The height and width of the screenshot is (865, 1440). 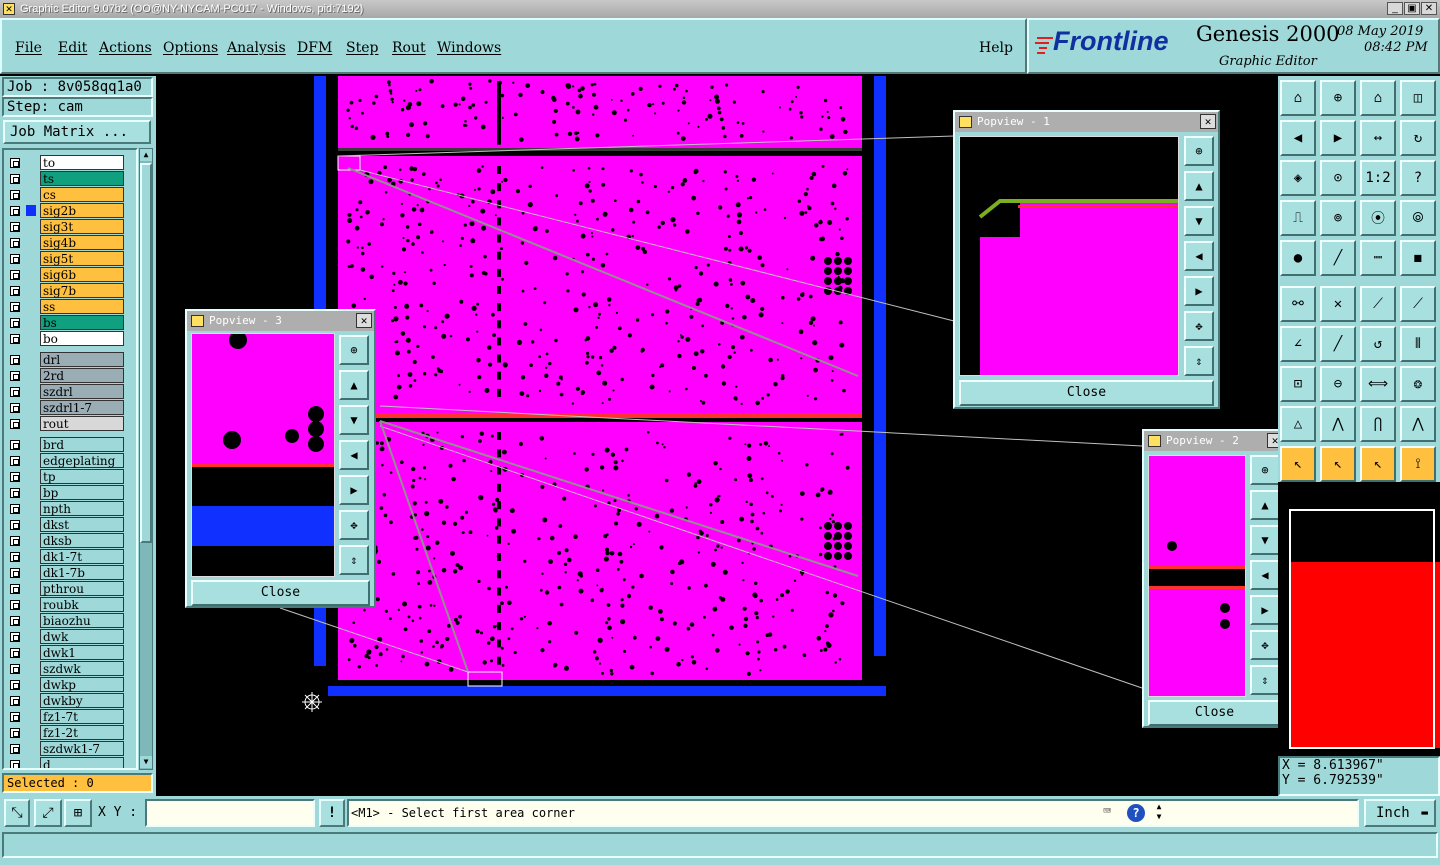 I want to click on cross-icon: ✕, so click(x=1338, y=304).